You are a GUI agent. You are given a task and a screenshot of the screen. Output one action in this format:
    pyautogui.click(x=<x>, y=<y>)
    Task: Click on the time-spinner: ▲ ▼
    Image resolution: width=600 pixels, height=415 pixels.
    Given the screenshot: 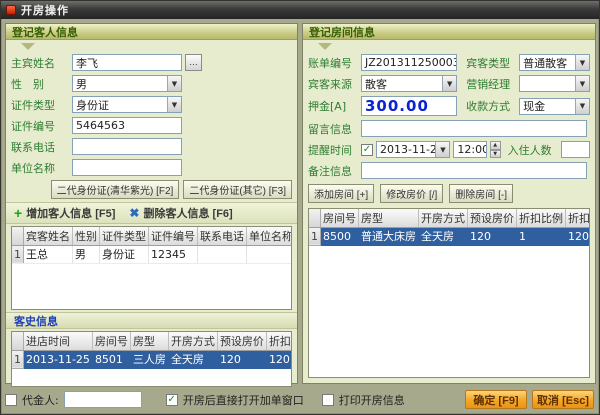 What is the action you would take?
    pyautogui.click(x=495, y=149)
    